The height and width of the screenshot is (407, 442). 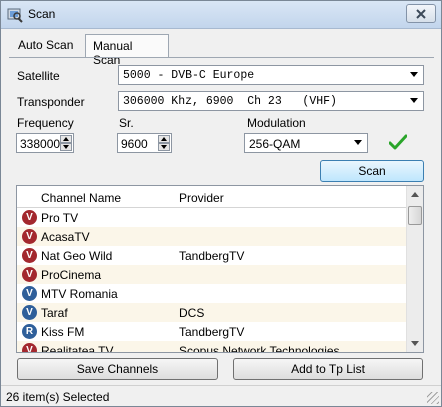 What do you see at coordinates (65, 237) in the screenshot?
I see `channel-name: AcasaTV` at bounding box center [65, 237].